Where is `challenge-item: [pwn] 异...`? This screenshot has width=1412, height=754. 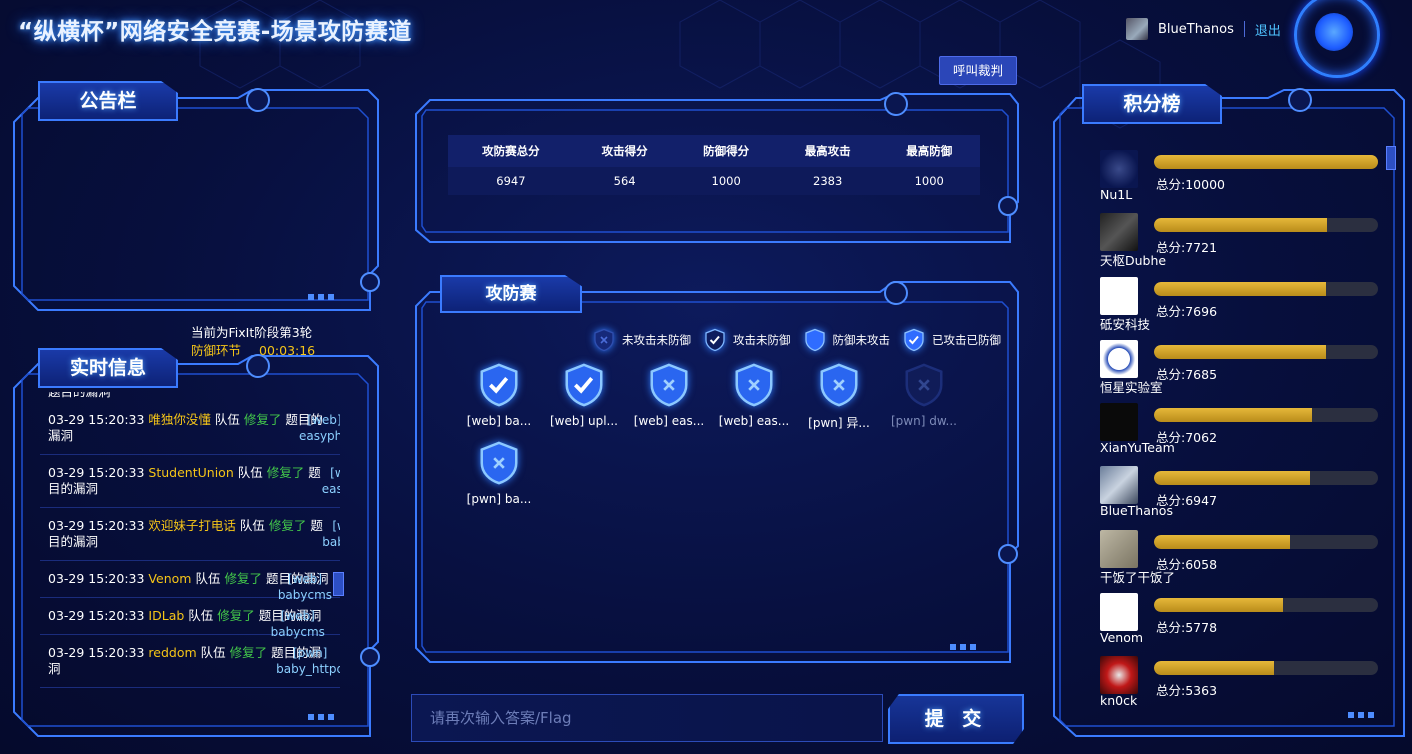 challenge-item: [pwn] 异... is located at coordinates (839, 396).